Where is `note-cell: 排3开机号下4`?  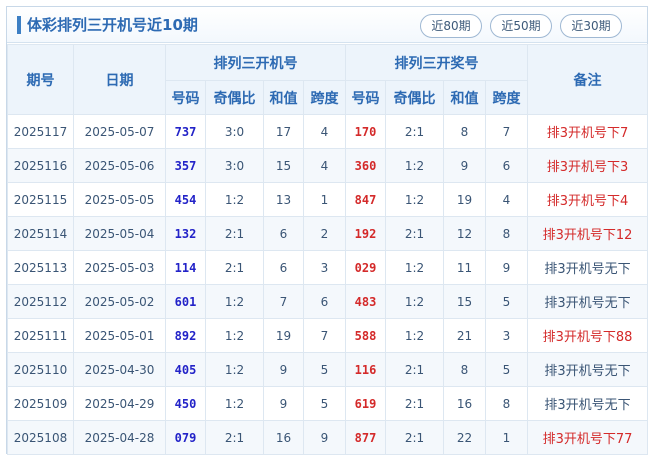
note-cell: 排3开机号下4 is located at coordinates (587, 199).